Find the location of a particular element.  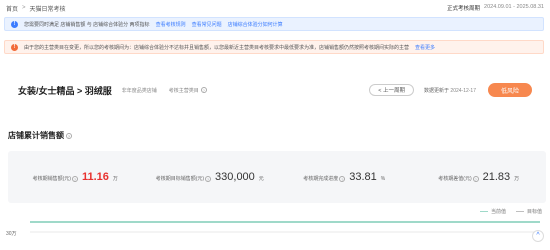

data-updated: 数据更新于 2024-12-17 is located at coordinates (450, 90).